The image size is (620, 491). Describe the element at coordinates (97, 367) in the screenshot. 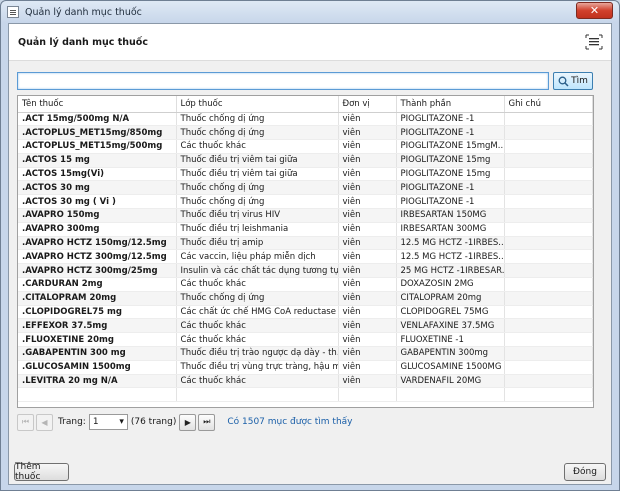

I see `cell-name: .GLUCOSAMIN 1500mg` at that location.